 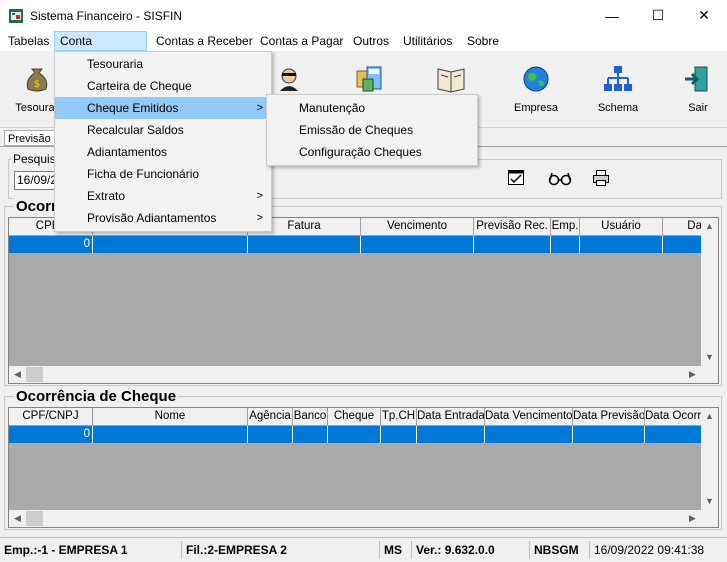 What do you see at coordinates (51, 244) in the screenshot?
I see `cell-cpf: 0` at bounding box center [51, 244].